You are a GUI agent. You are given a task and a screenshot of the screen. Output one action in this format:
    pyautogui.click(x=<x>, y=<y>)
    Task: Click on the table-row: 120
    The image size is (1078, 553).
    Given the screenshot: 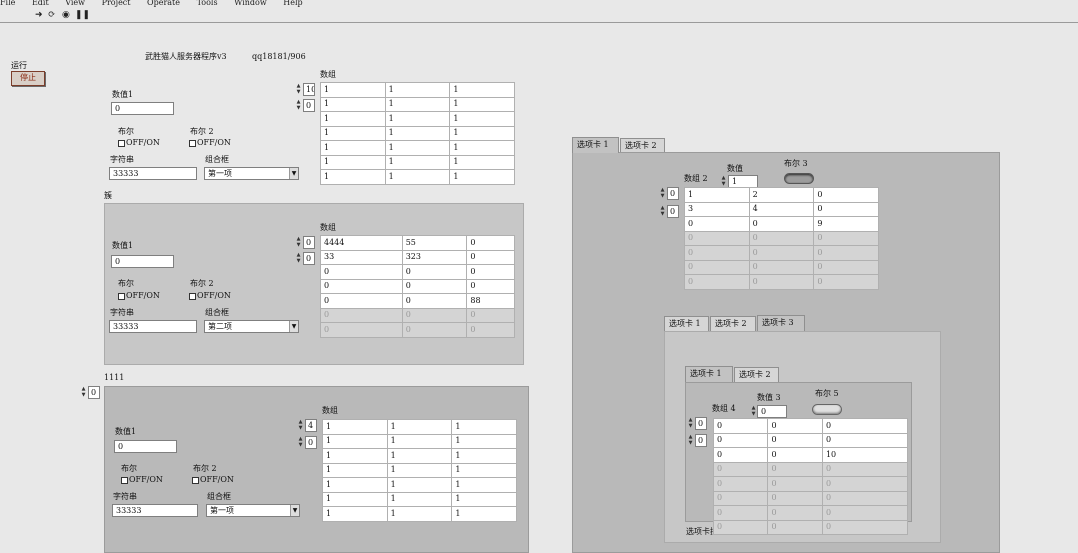 What is the action you would take?
    pyautogui.click(x=781, y=195)
    